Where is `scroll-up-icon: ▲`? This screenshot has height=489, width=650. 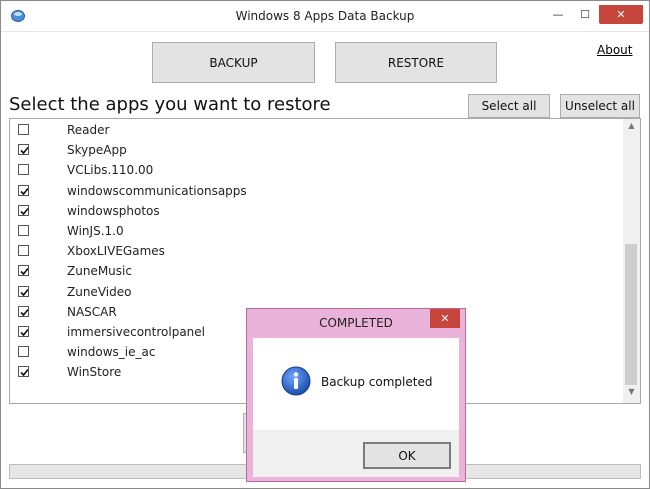 scroll-up-icon: ▲ is located at coordinates (631, 128).